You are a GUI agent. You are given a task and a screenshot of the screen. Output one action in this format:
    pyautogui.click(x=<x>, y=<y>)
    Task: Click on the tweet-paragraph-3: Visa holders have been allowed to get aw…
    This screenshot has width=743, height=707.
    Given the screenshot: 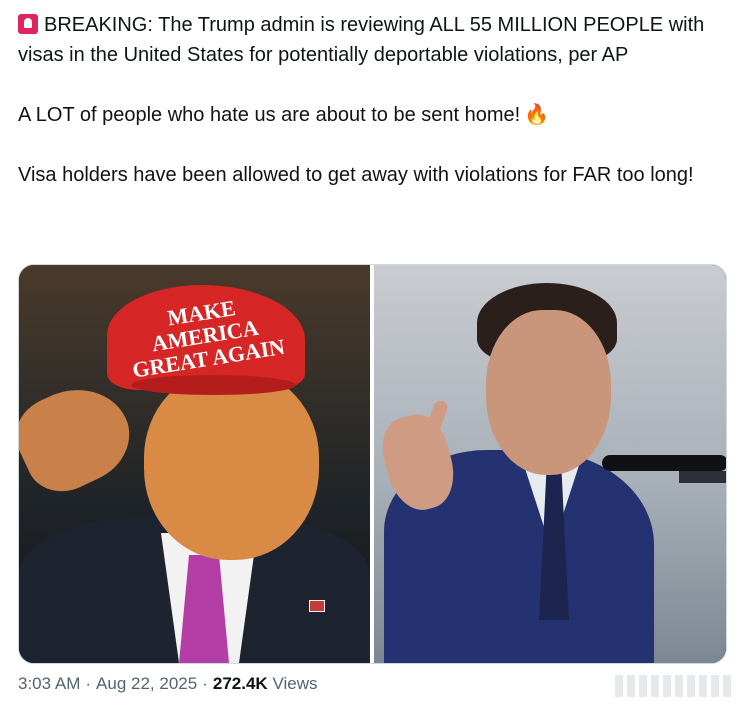 What is the action you would take?
    pyautogui.click(x=368, y=175)
    